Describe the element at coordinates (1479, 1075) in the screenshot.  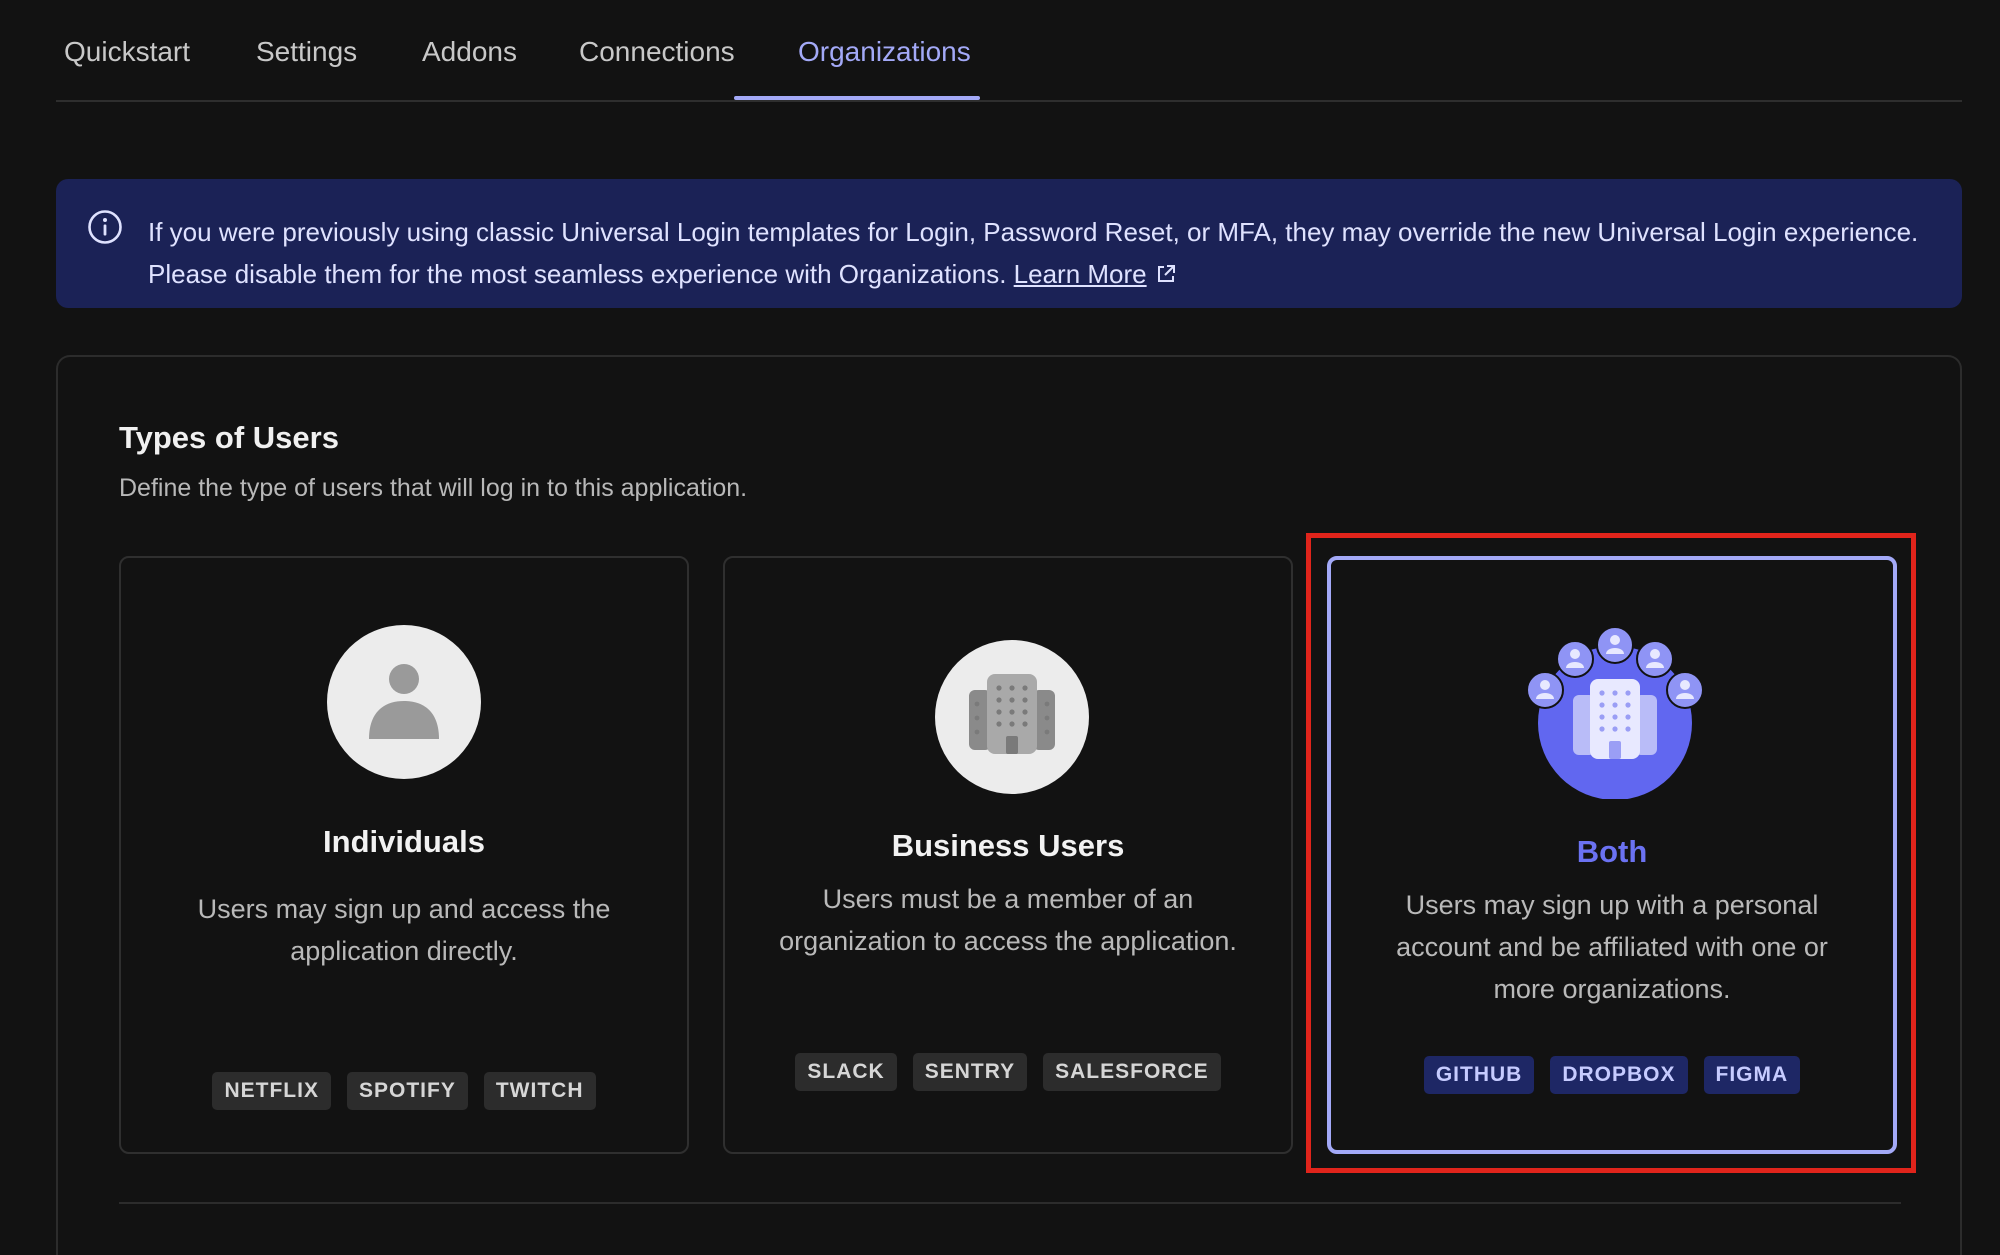
I see `badge: GITHUB` at that location.